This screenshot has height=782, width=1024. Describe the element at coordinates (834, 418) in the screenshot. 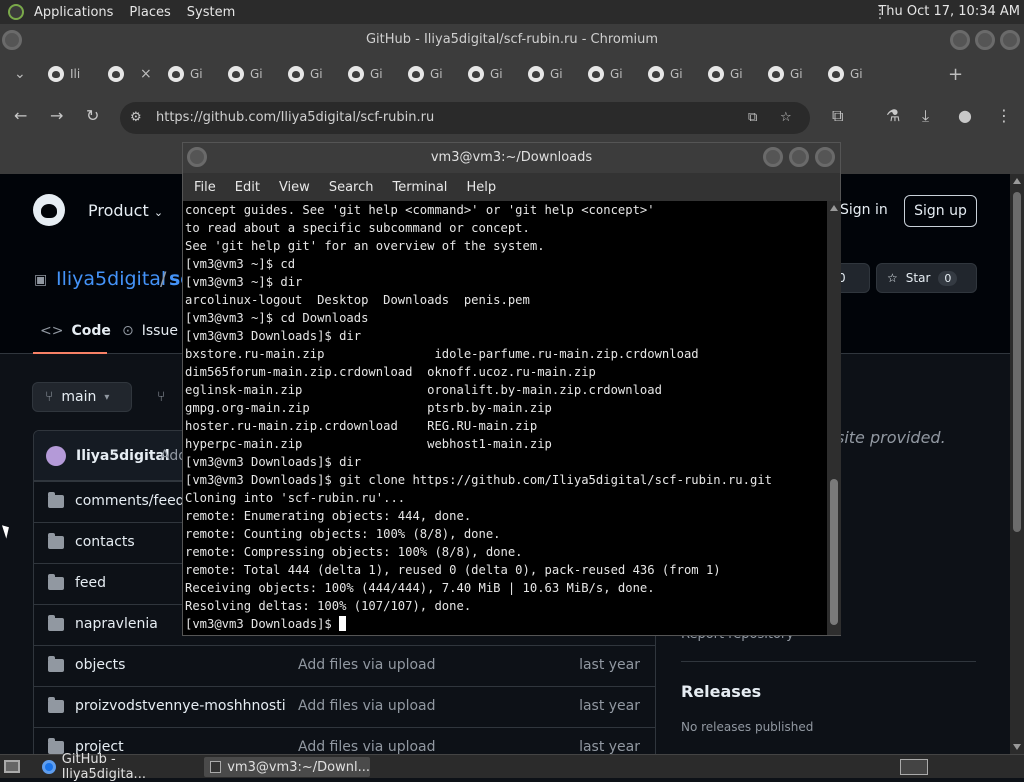

I see `terminal-scrollbar` at that location.